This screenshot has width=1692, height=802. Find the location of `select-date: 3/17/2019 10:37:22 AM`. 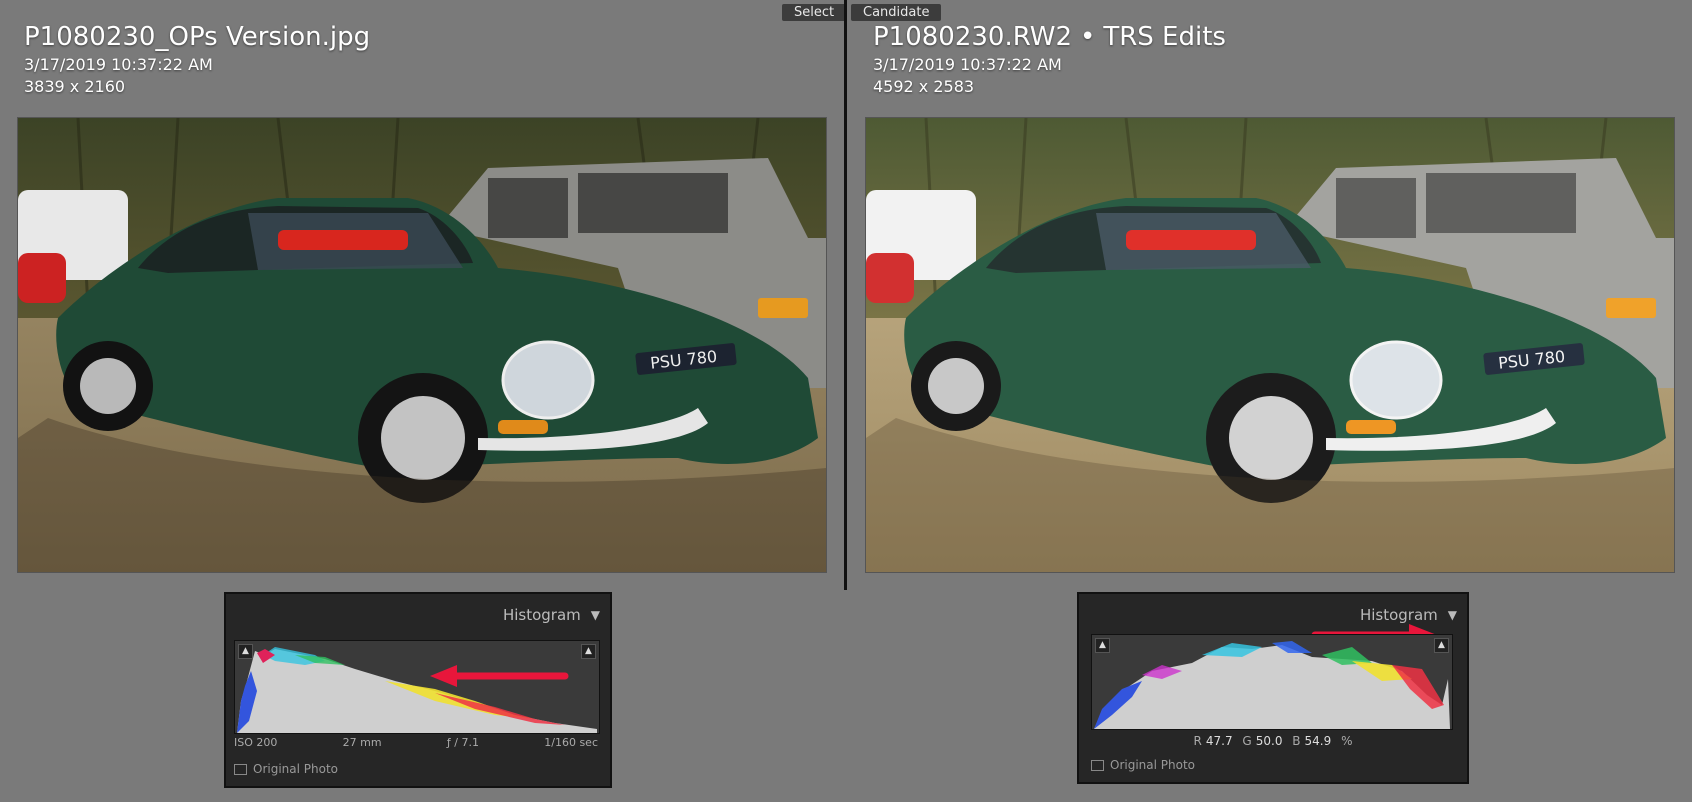

select-date: 3/17/2019 10:37:22 AM is located at coordinates (118, 64).